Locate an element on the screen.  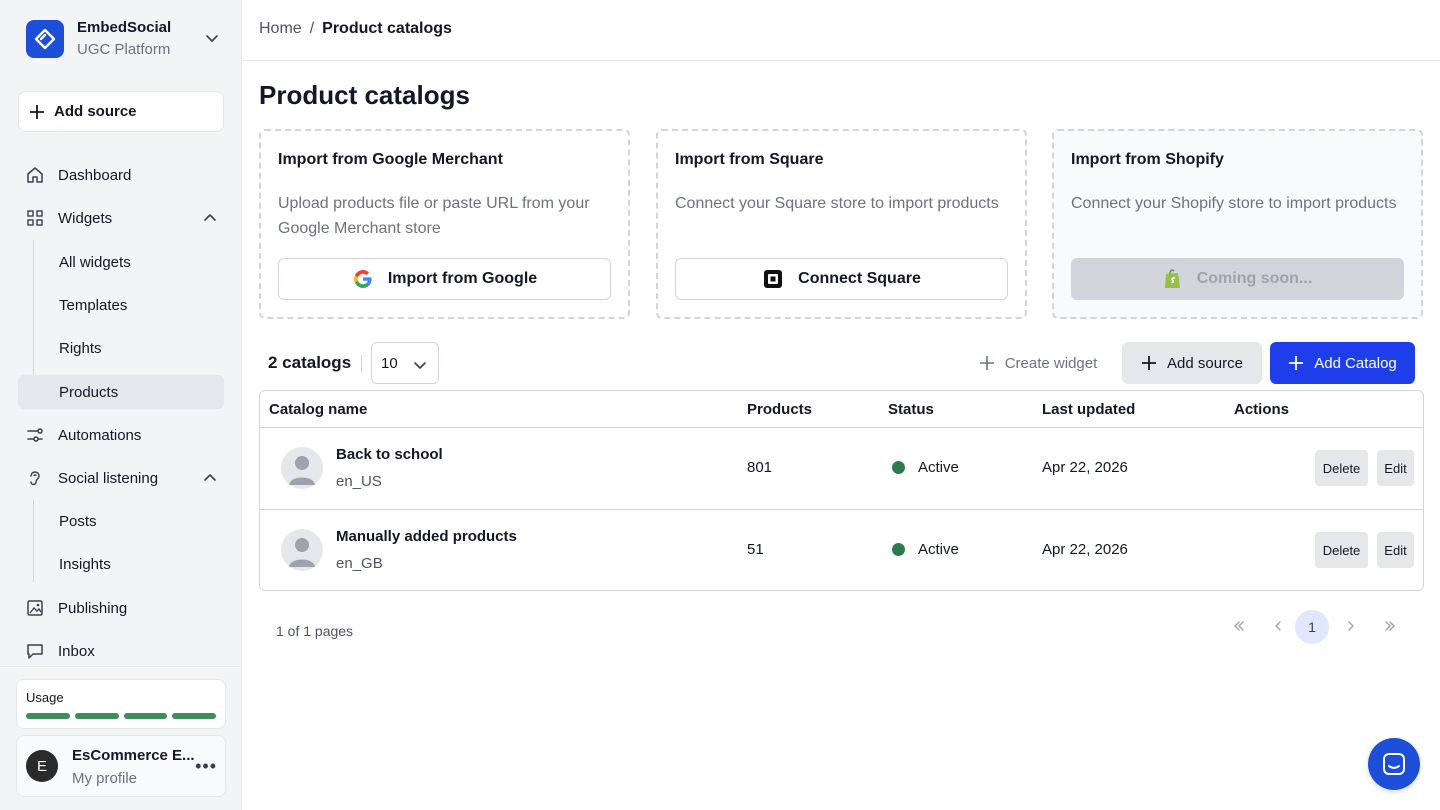
page-size-select: 10 is located at coordinates (405, 363).